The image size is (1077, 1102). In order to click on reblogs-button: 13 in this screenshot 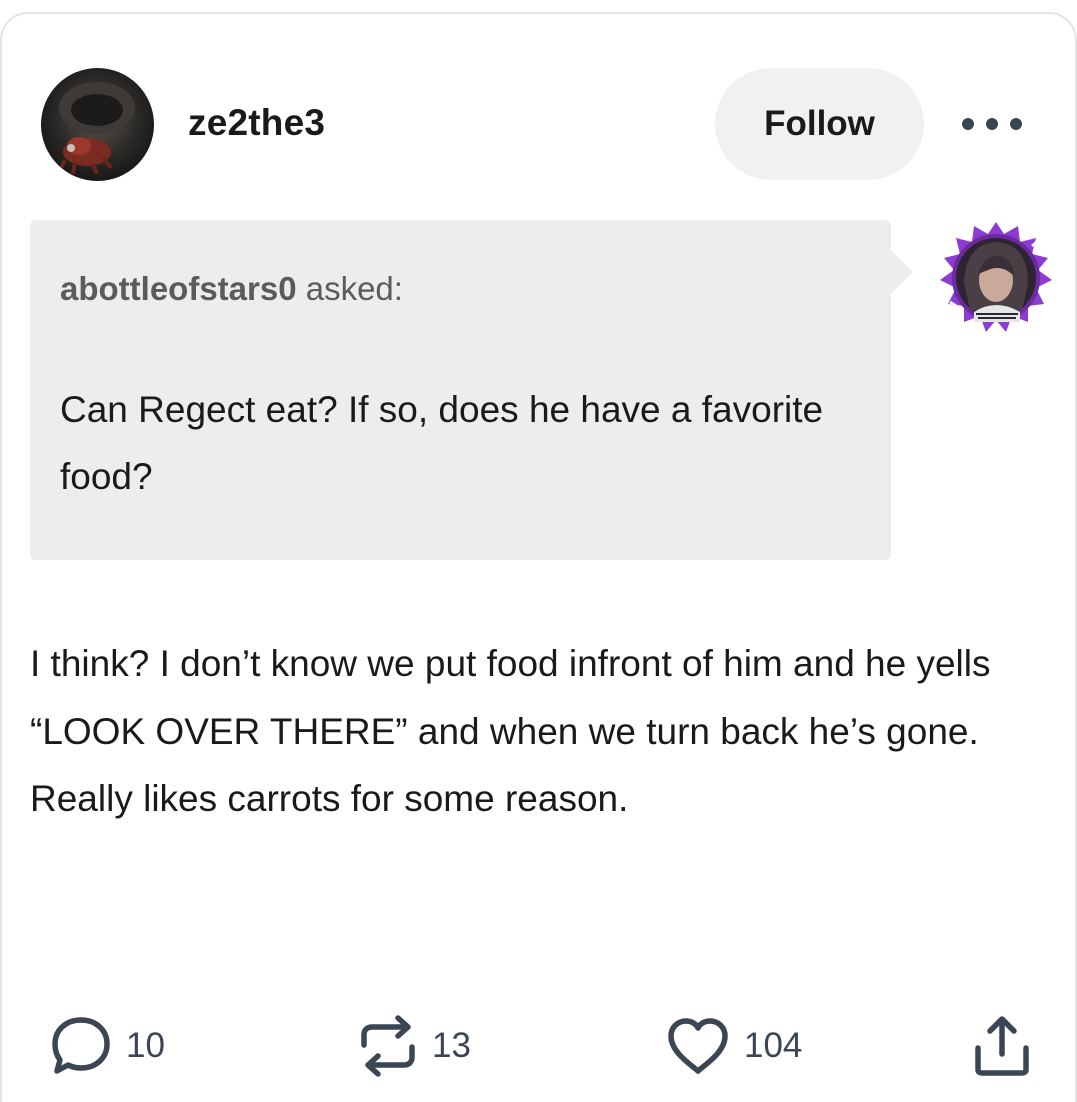, I will do `click(414, 1046)`.